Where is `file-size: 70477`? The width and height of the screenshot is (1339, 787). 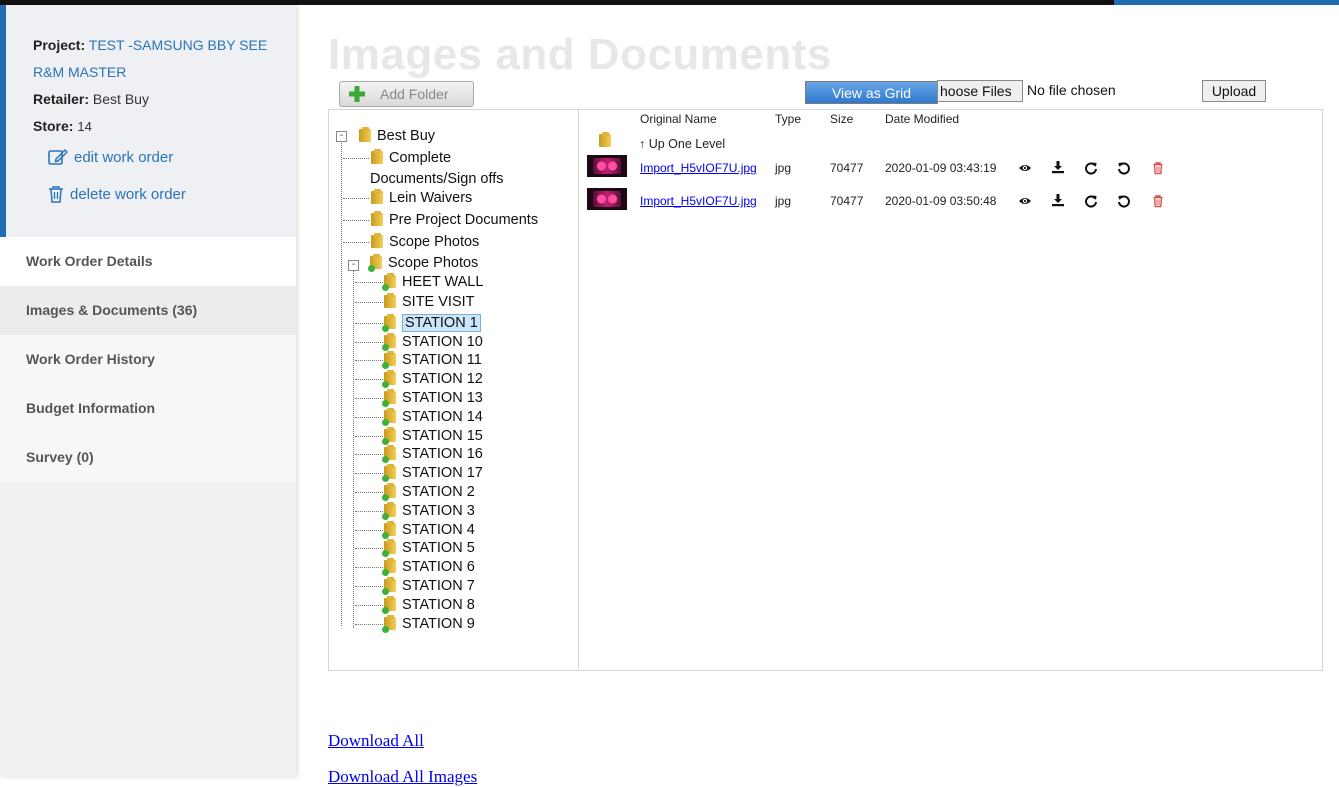 file-size: 70477 is located at coordinates (847, 168).